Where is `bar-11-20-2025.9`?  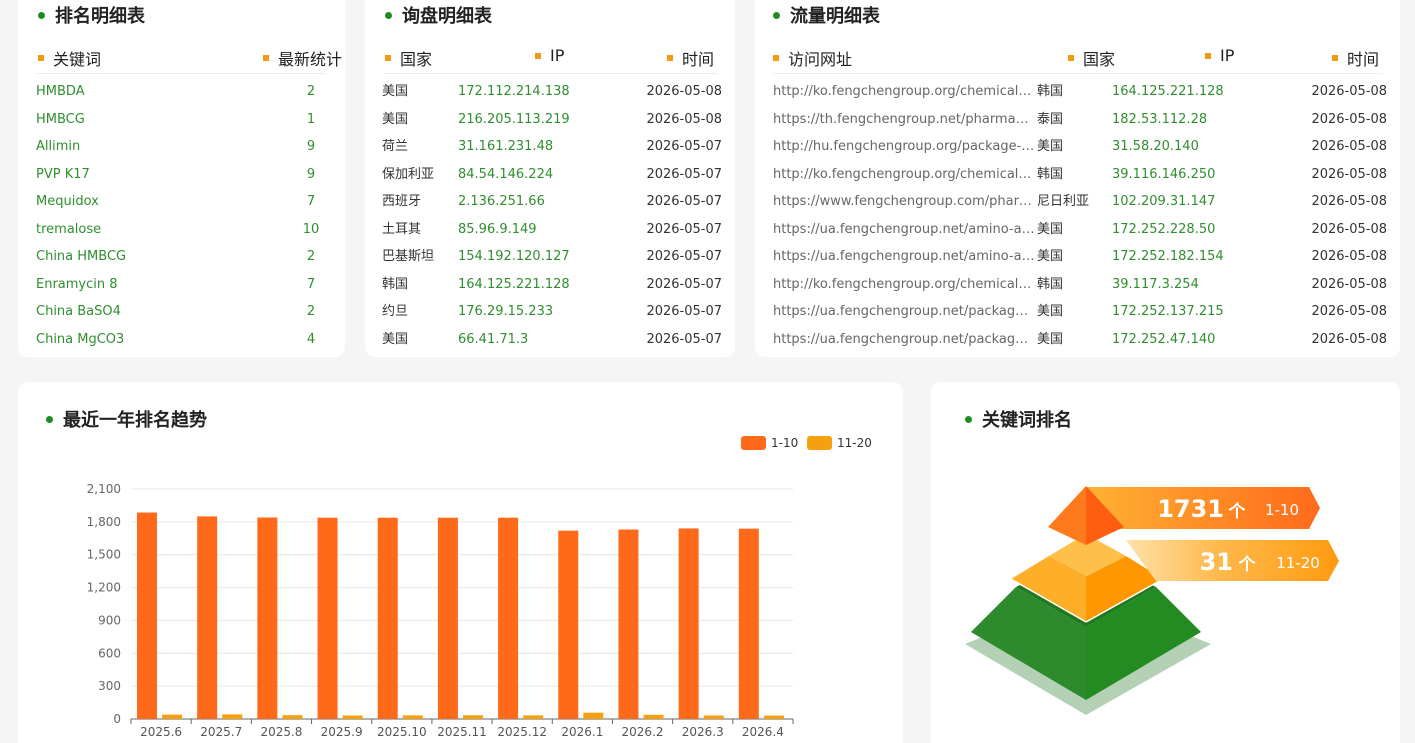
bar-11-20-2025.9 is located at coordinates (352, 717).